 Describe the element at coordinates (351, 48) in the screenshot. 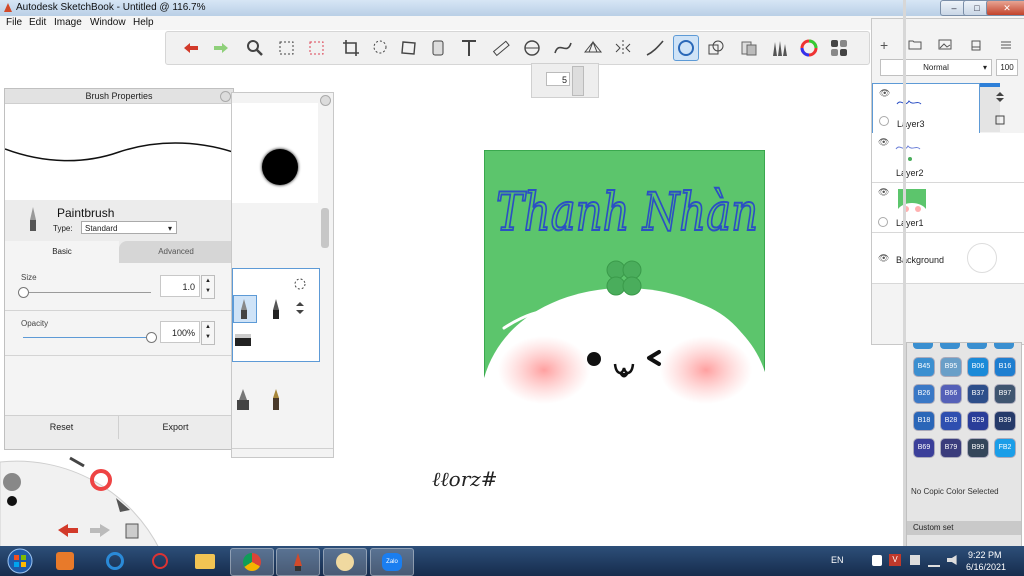

I see `crop-icon` at that location.